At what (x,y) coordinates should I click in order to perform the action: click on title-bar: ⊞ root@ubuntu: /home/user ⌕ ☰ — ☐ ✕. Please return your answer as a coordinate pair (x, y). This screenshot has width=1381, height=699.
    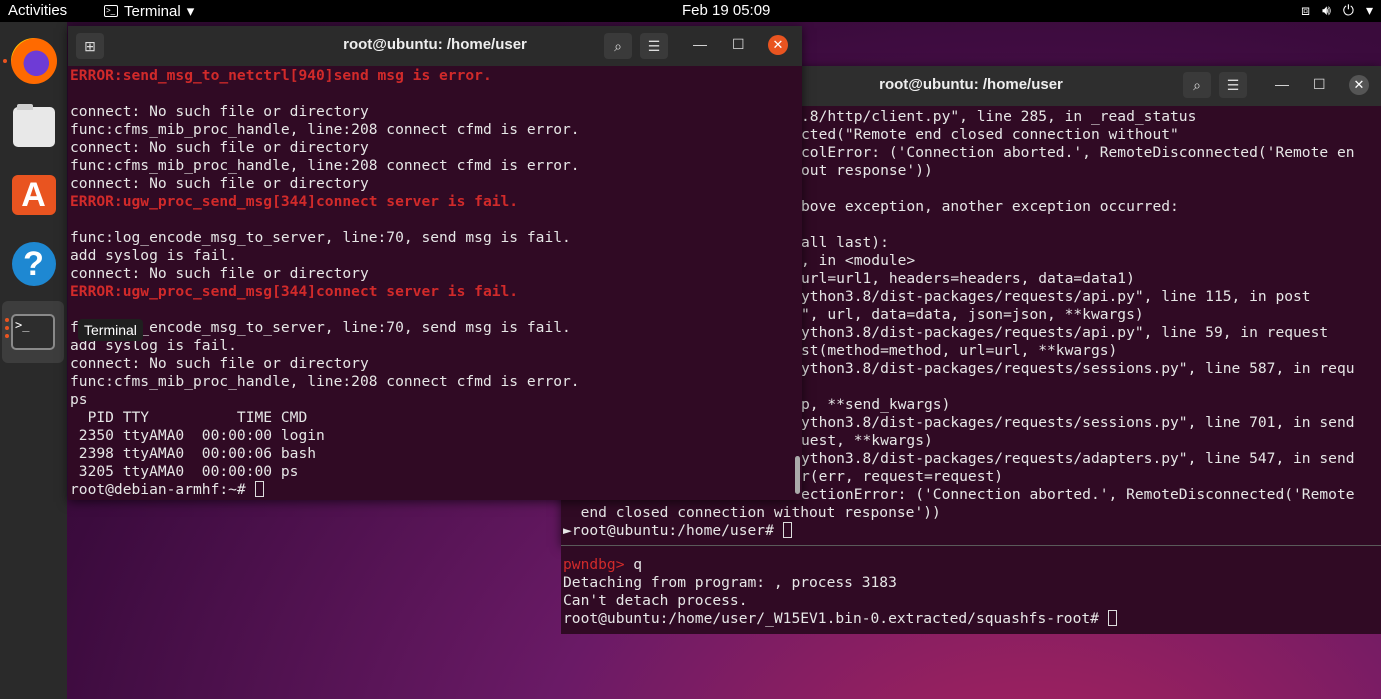
    Looking at the image, I should click on (435, 46).